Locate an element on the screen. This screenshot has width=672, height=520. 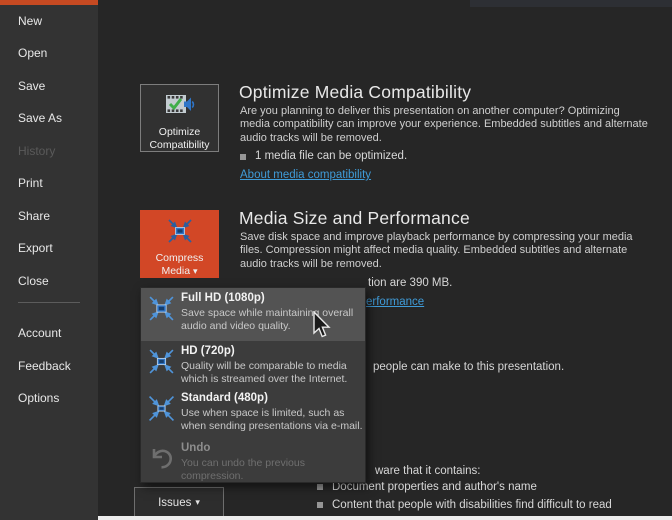
sidebar-item-options: Options is located at coordinates (38, 398).